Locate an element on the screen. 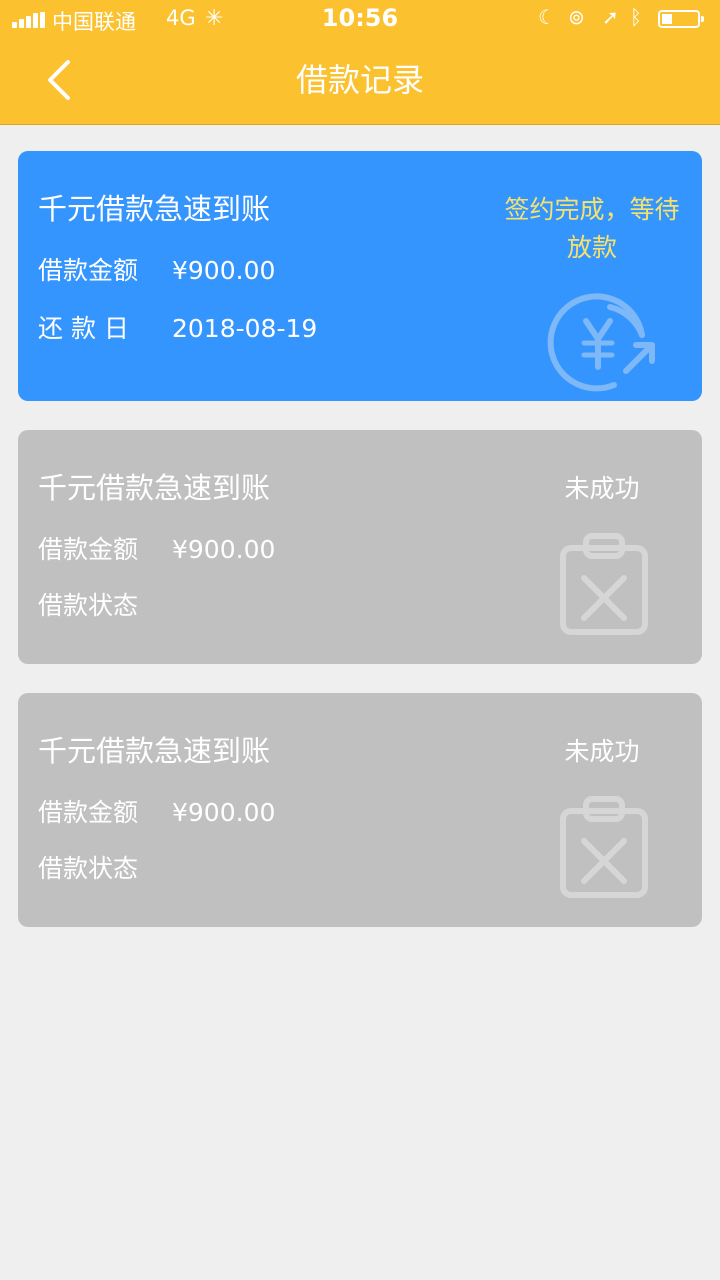 The height and width of the screenshot is (1280, 720). repayment-date-row: 还 款 日 2018-08-19 is located at coordinates (177, 329).